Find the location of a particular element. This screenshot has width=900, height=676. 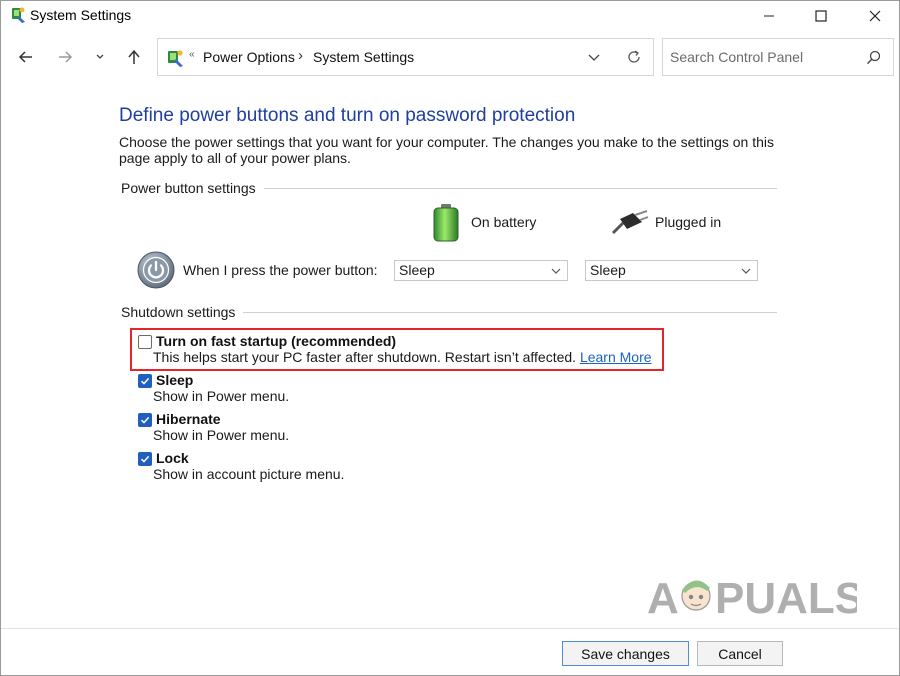

forward-button is located at coordinates (65, 57).